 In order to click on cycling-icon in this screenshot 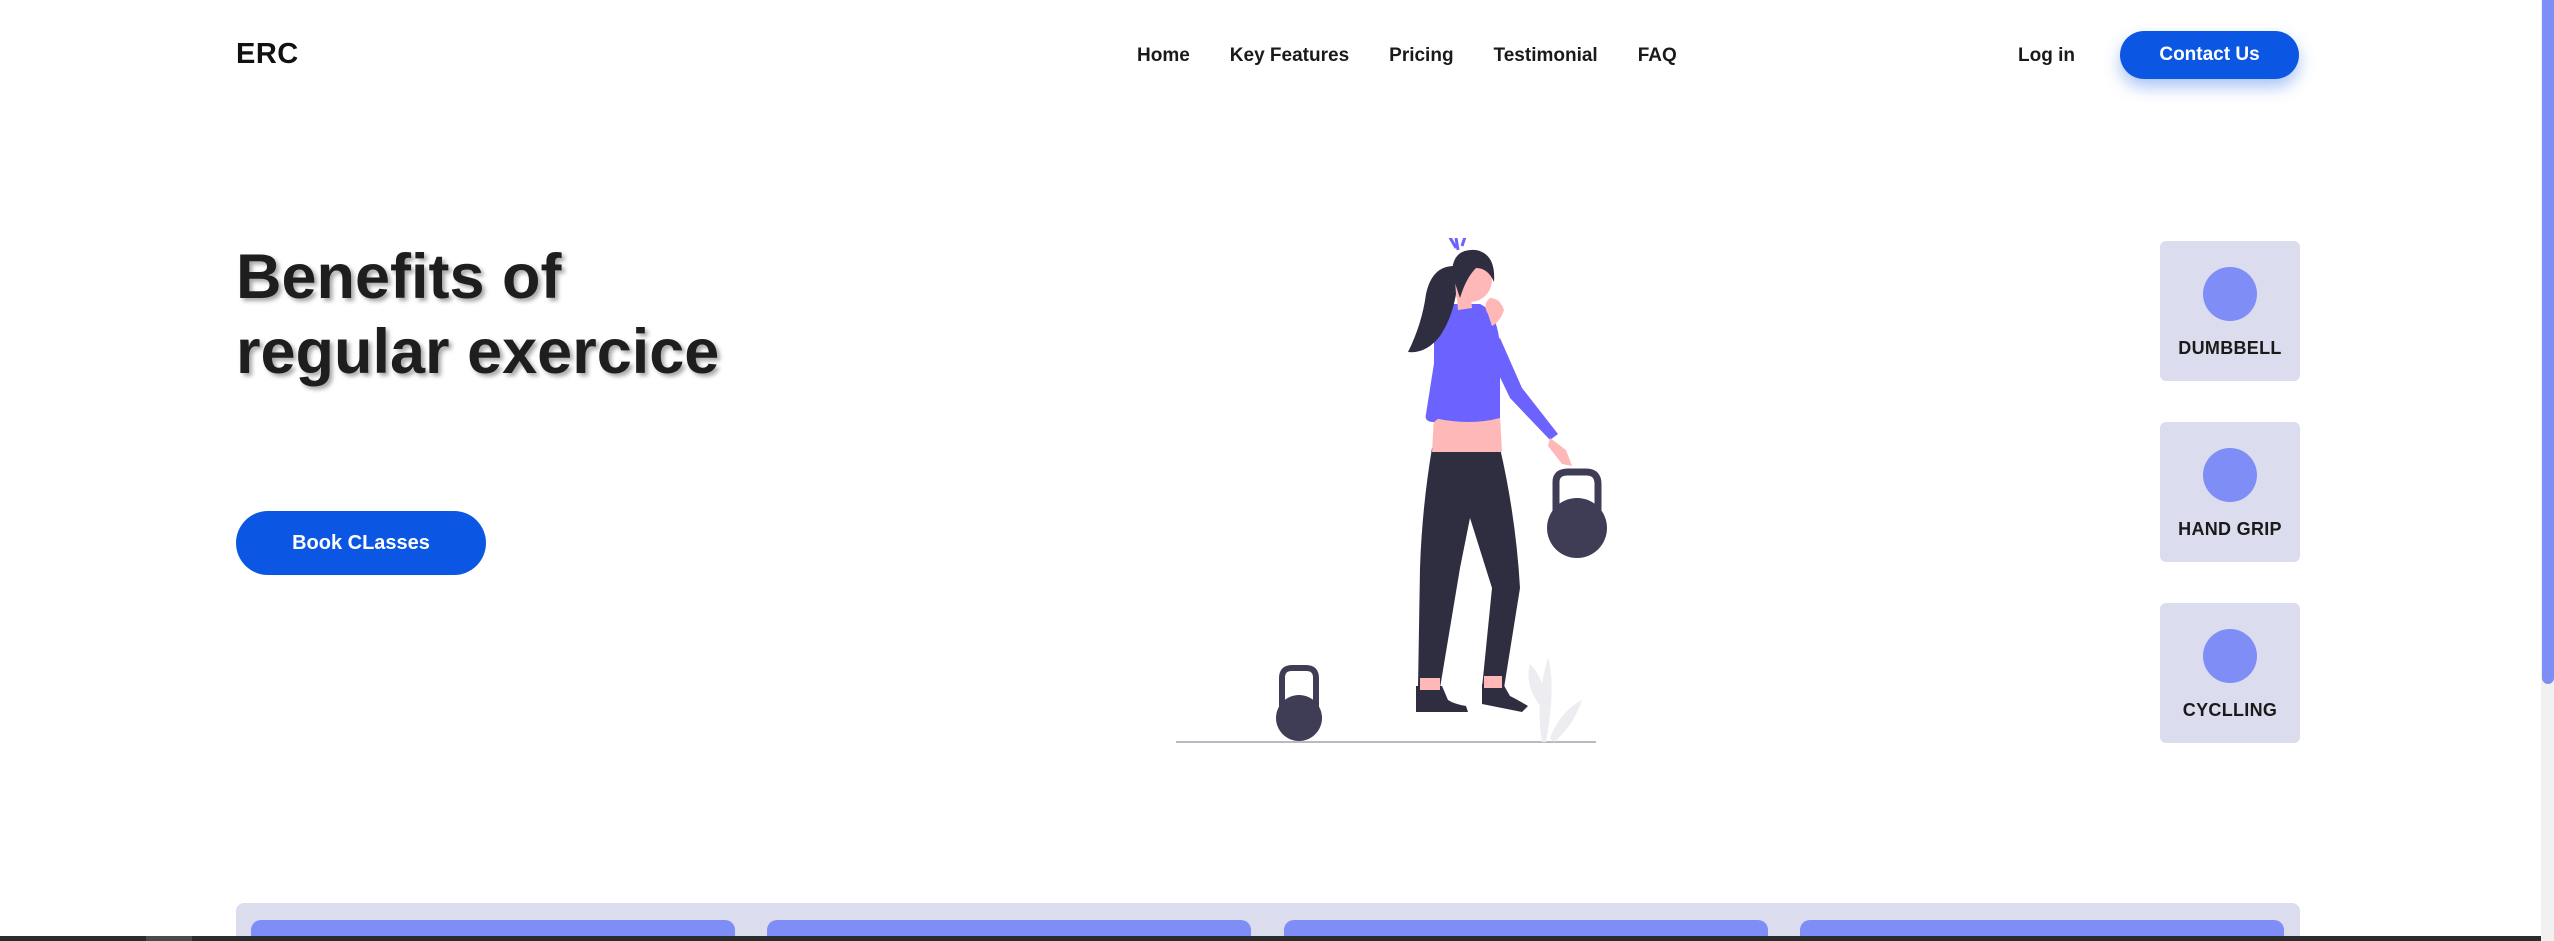, I will do `click(2230, 656)`.